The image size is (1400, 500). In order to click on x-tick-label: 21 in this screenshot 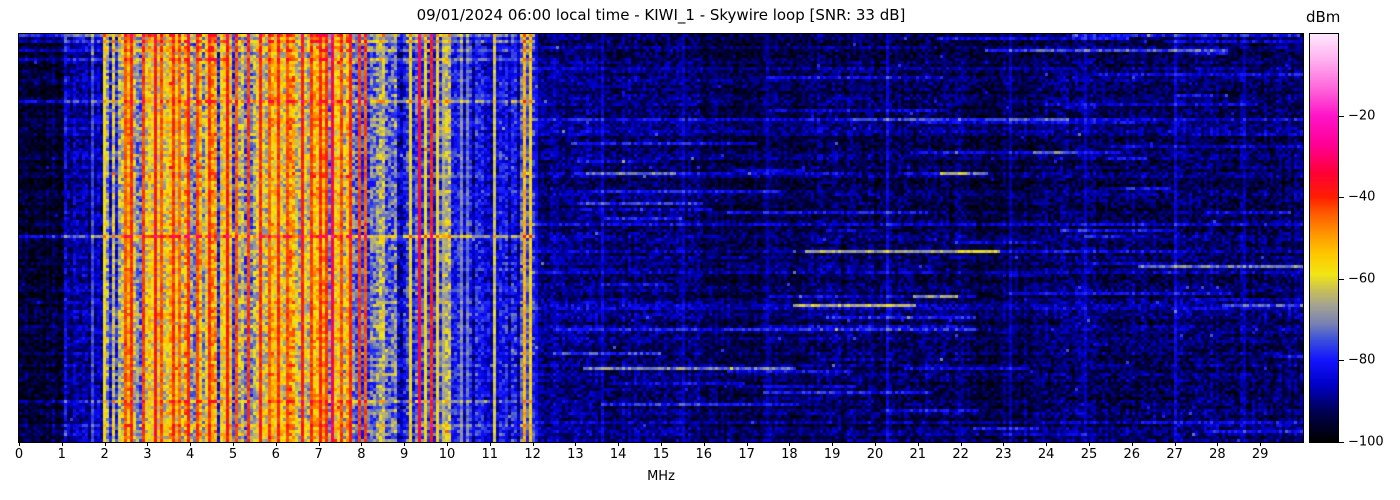, I will do `click(918, 454)`.